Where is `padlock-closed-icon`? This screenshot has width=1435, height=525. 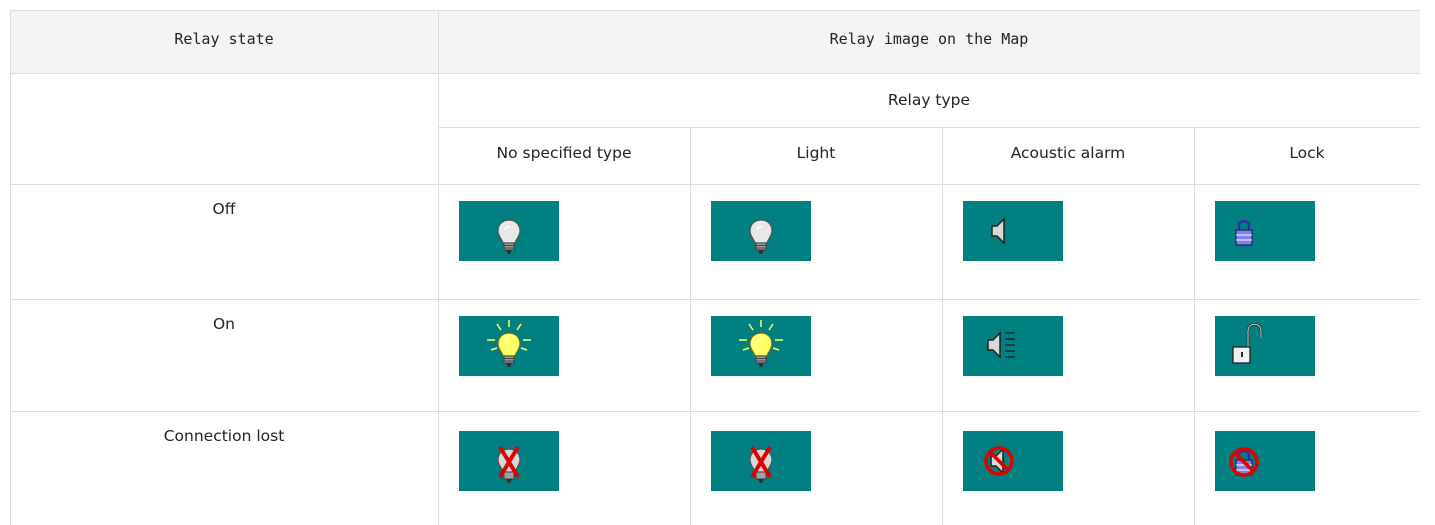
padlock-closed-icon is located at coordinates (1265, 231).